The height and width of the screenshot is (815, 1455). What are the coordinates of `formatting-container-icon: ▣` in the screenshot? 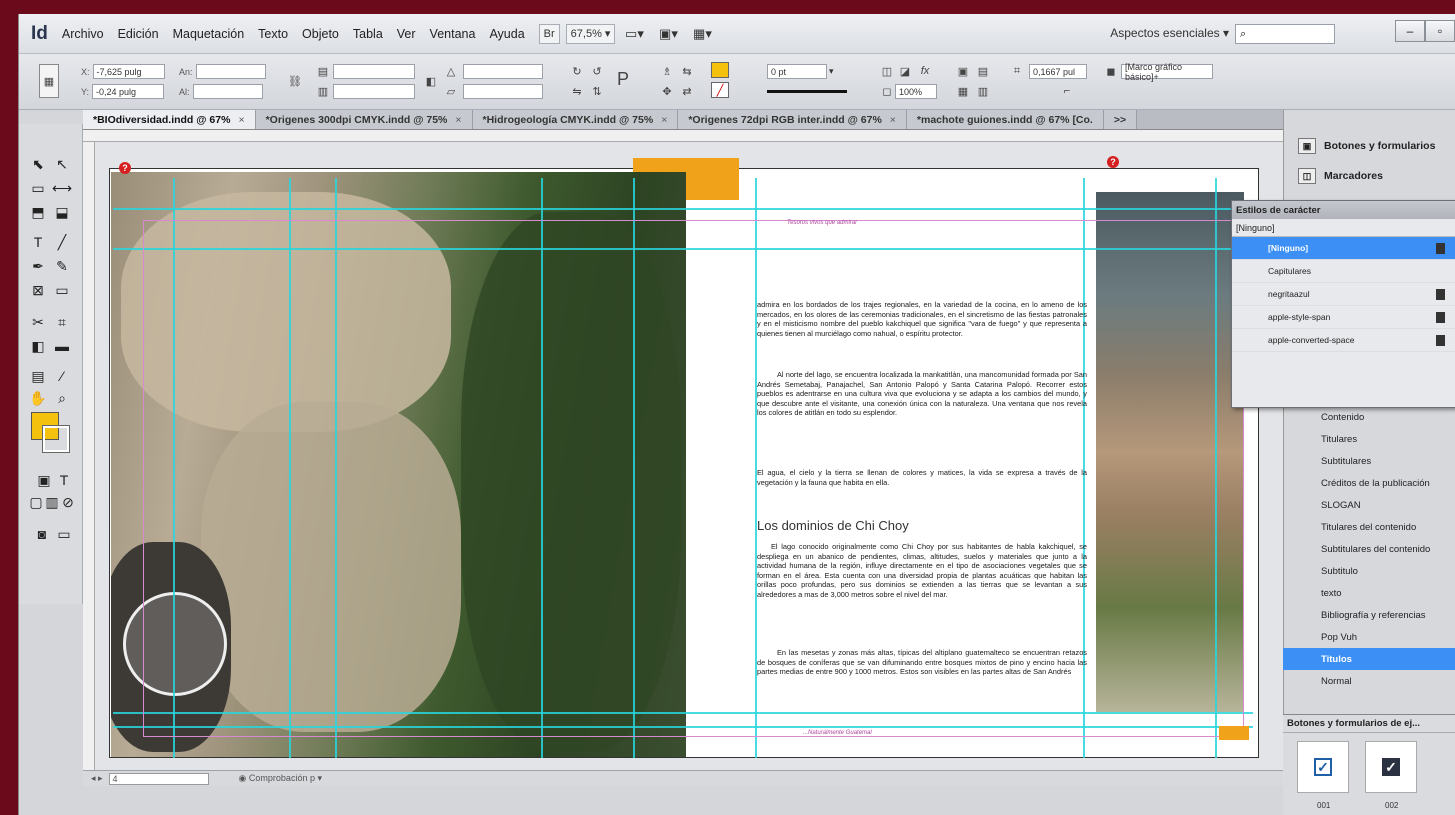 It's located at (44, 480).